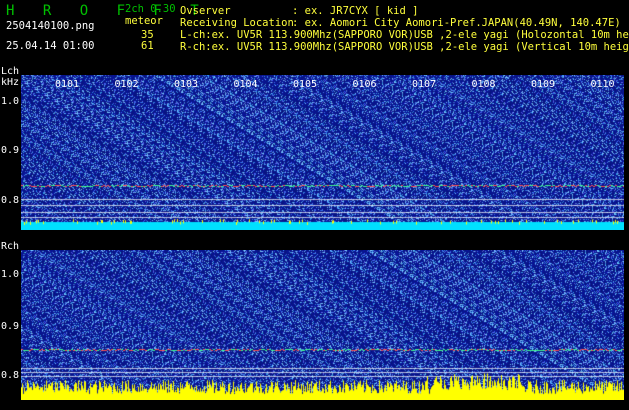 The image size is (629, 410). I want to click on app-logo: H R O F F T, so click(107, 11).